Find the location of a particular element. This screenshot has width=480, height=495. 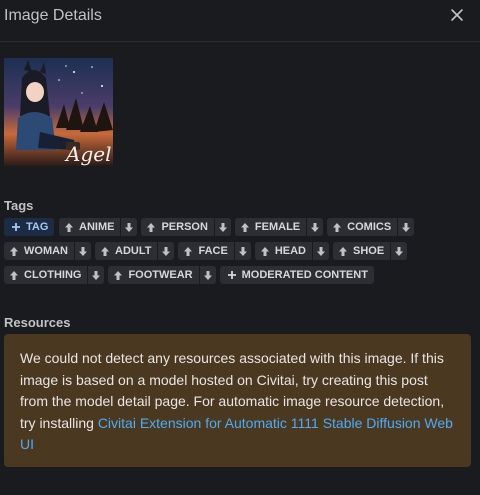

tag-label: FACE is located at coordinates (213, 251).